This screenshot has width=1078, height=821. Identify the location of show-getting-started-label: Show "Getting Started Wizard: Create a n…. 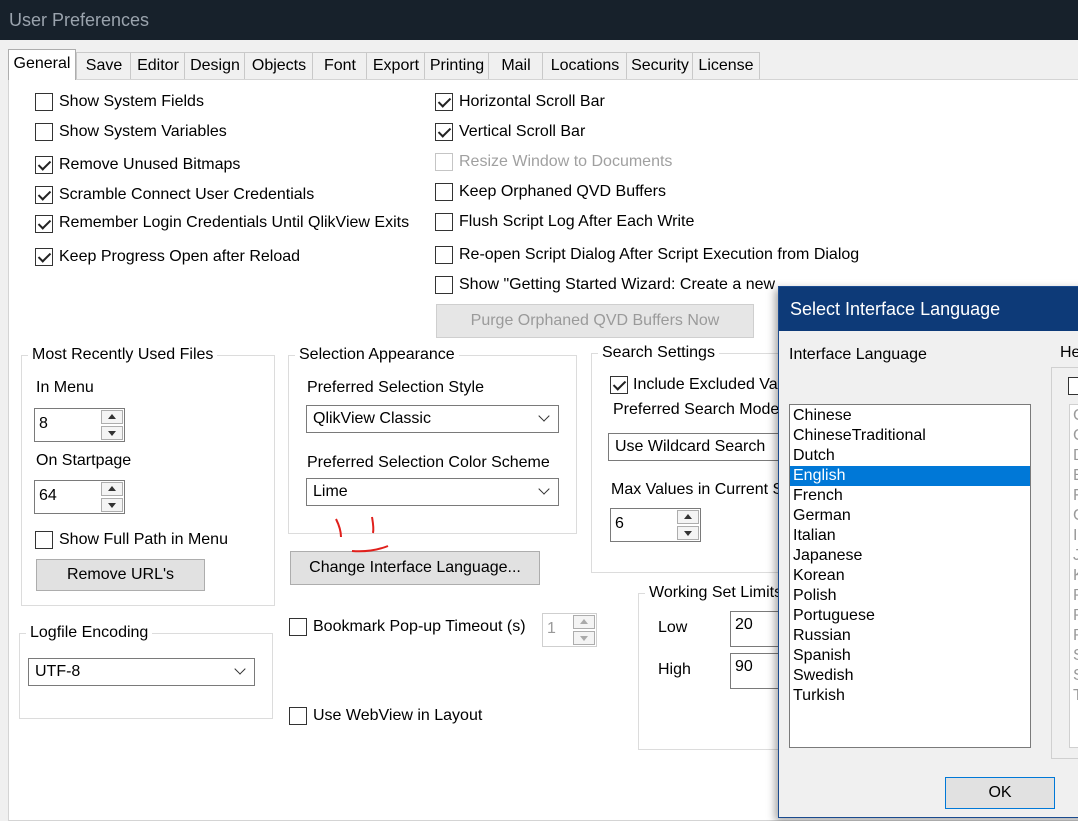
(618, 284).